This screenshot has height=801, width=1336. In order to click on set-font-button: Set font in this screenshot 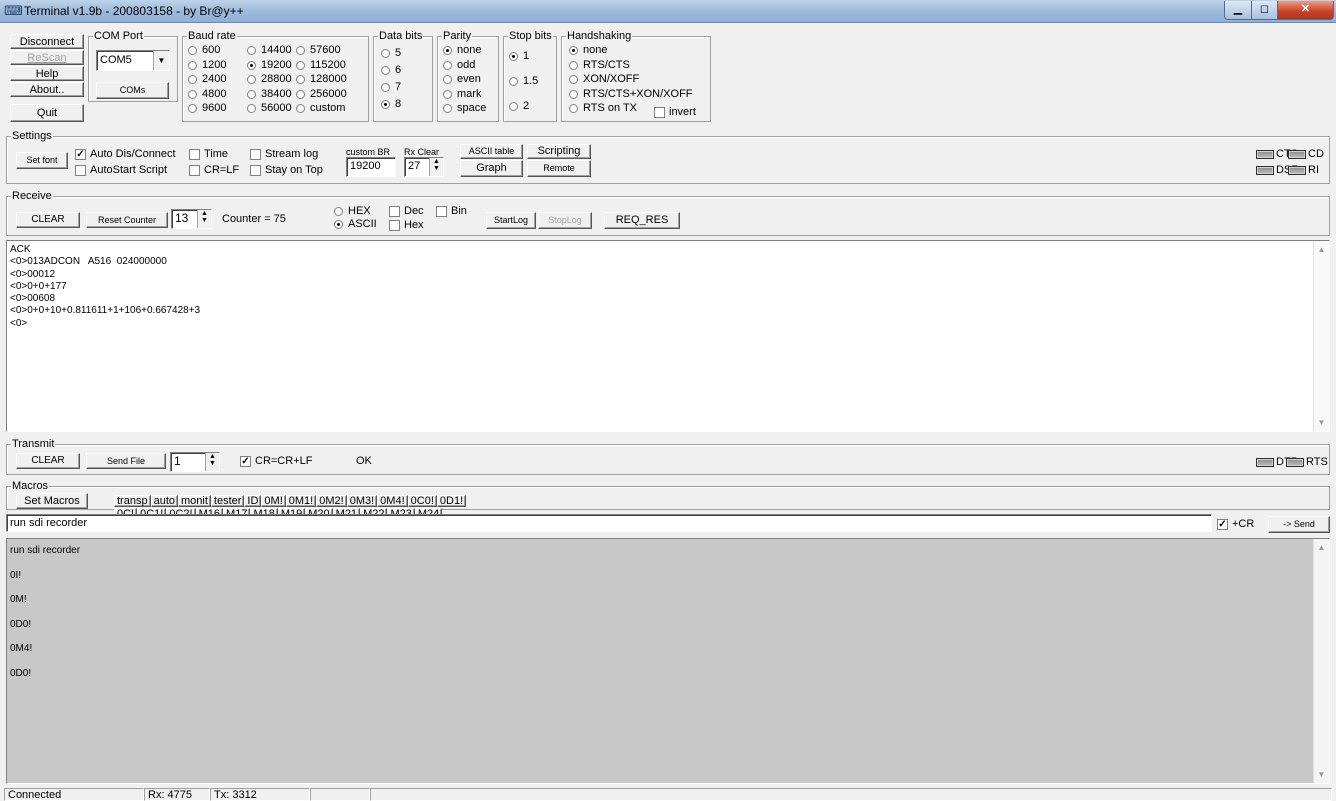, I will do `click(42, 160)`.